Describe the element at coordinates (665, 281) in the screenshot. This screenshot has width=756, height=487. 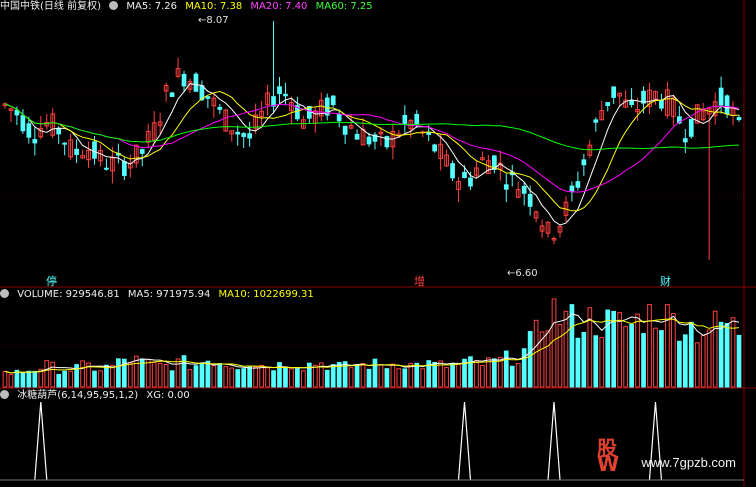
I see `event-marker-finance: 财` at that location.